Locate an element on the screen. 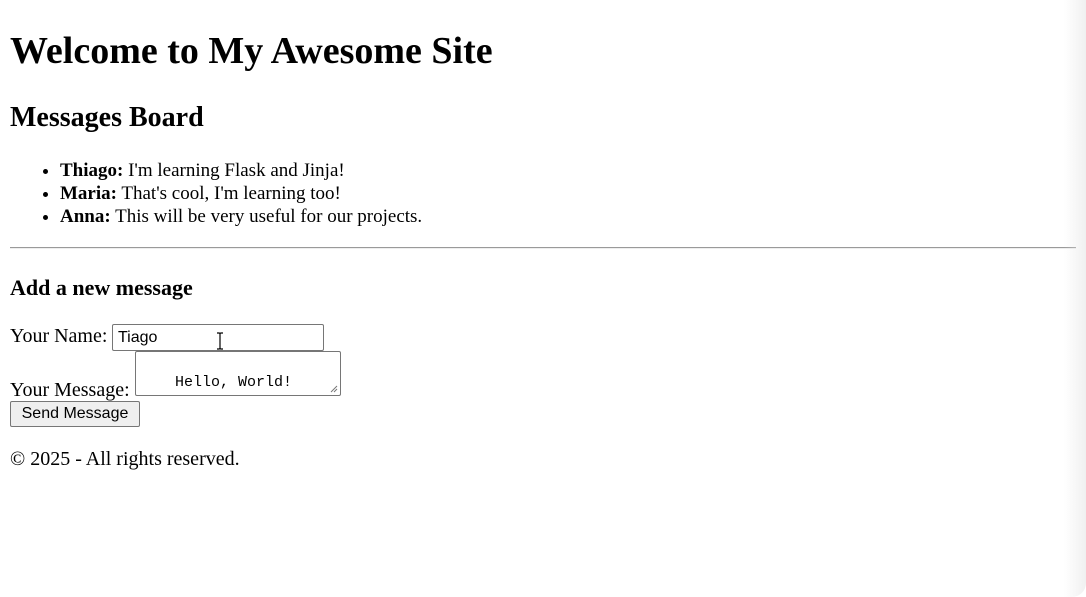 This screenshot has width=1086, height=597. send-message-button: Send Message is located at coordinates (75, 414).